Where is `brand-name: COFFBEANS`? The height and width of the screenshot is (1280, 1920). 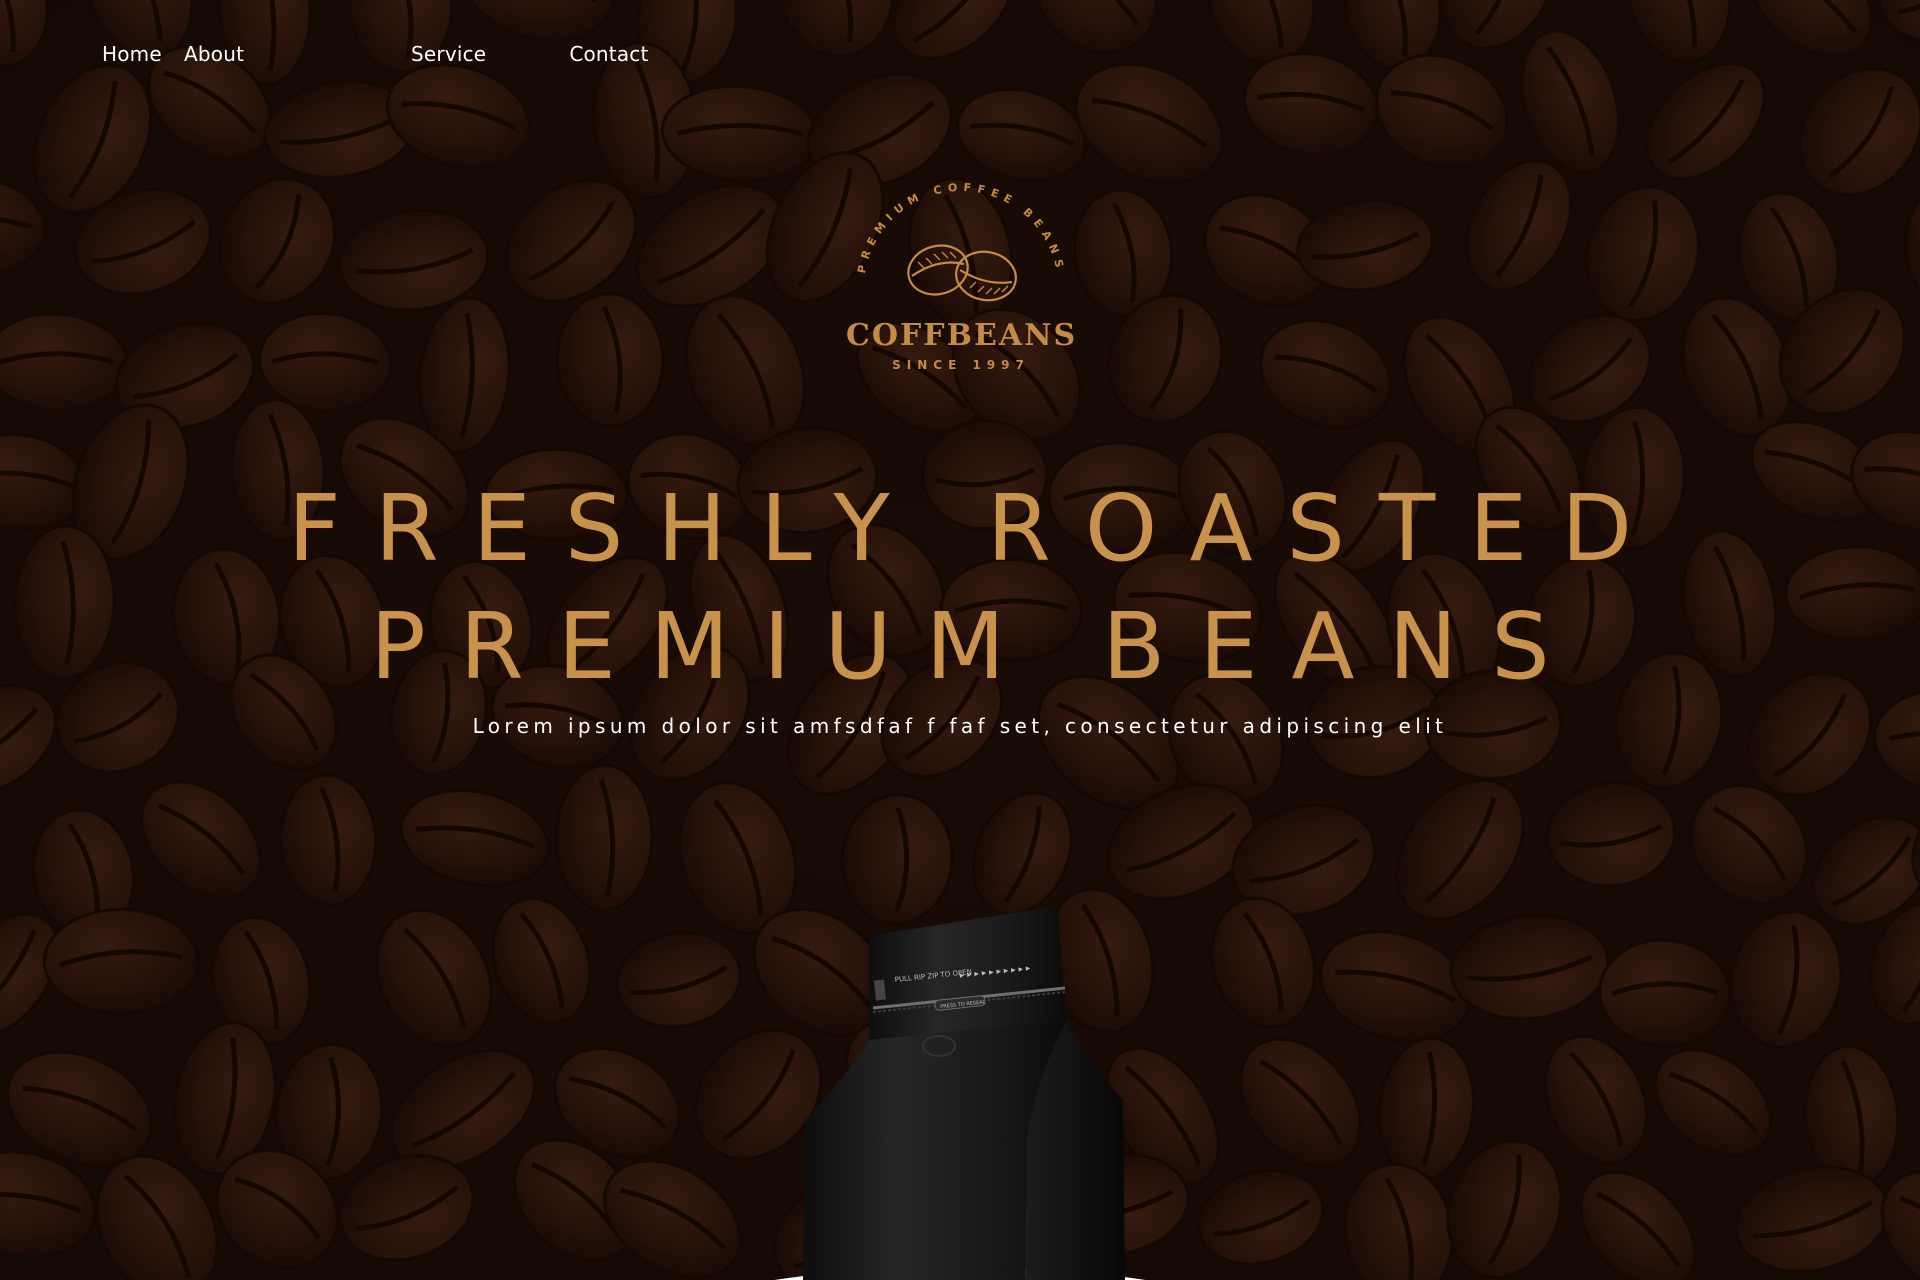 brand-name: COFFBEANS is located at coordinates (962, 335).